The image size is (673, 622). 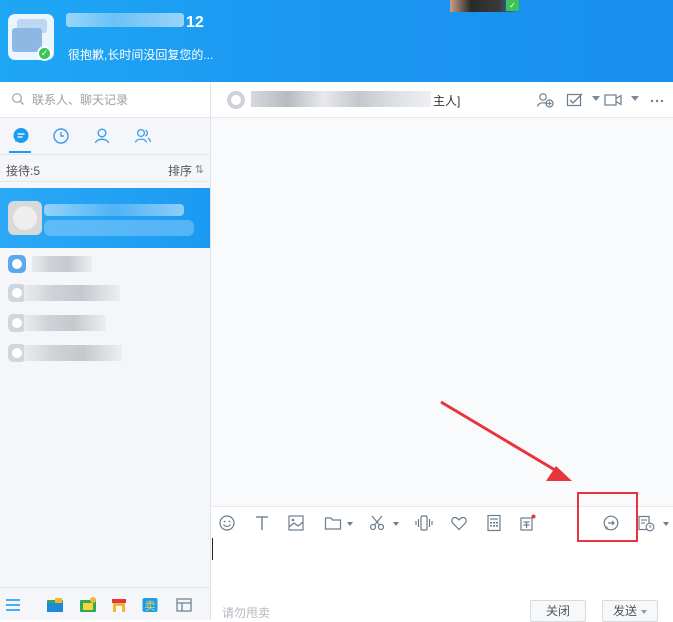 What do you see at coordinates (575, 100) in the screenshot?
I see `task-icon` at bounding box center [575, 100].